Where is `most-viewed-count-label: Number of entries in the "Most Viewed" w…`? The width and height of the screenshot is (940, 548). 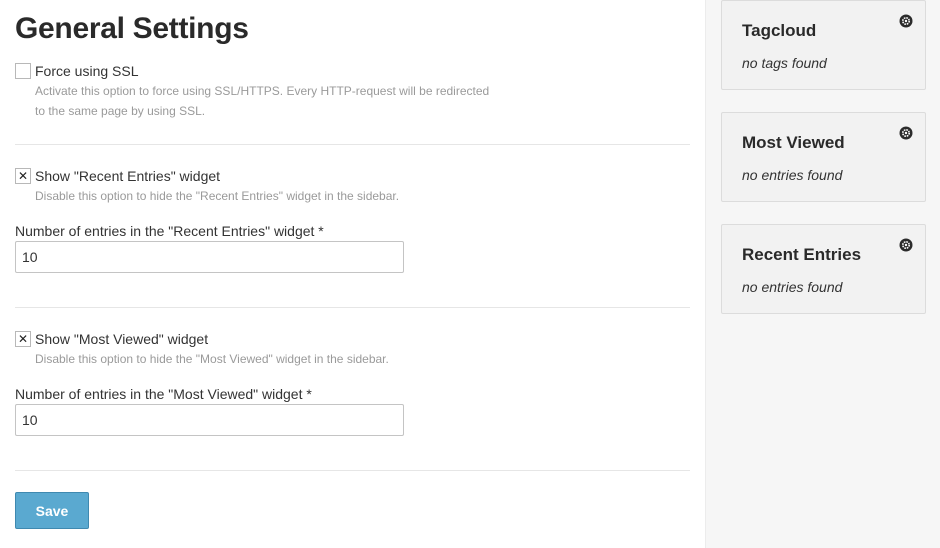
most-viewed-count-label: Number of entries in the "Most Viewed" w… is located at coordinates (163, 394).